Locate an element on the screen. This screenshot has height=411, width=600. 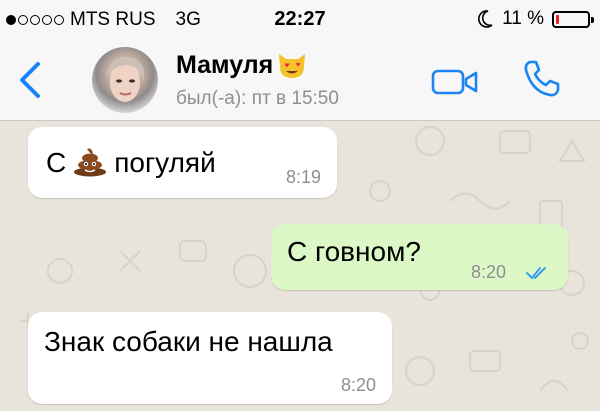
heart-eyes-cat-emoji-icon is located at coordinates (292, 66).